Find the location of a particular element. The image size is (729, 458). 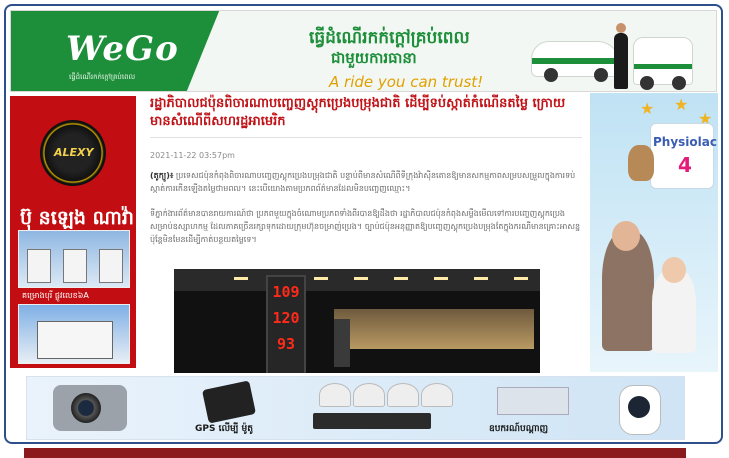

house-image is located at coordinates (74, 259).